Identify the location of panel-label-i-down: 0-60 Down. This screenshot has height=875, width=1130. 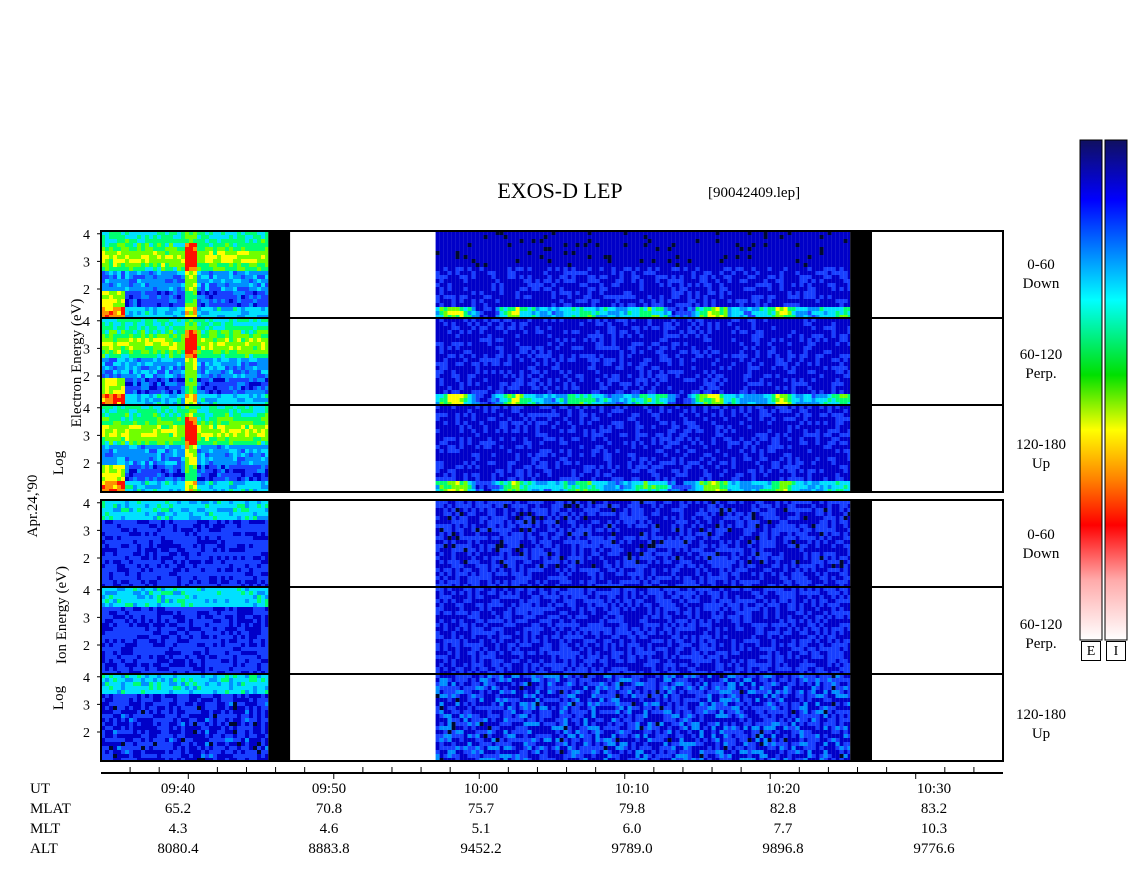
(1041, 545).